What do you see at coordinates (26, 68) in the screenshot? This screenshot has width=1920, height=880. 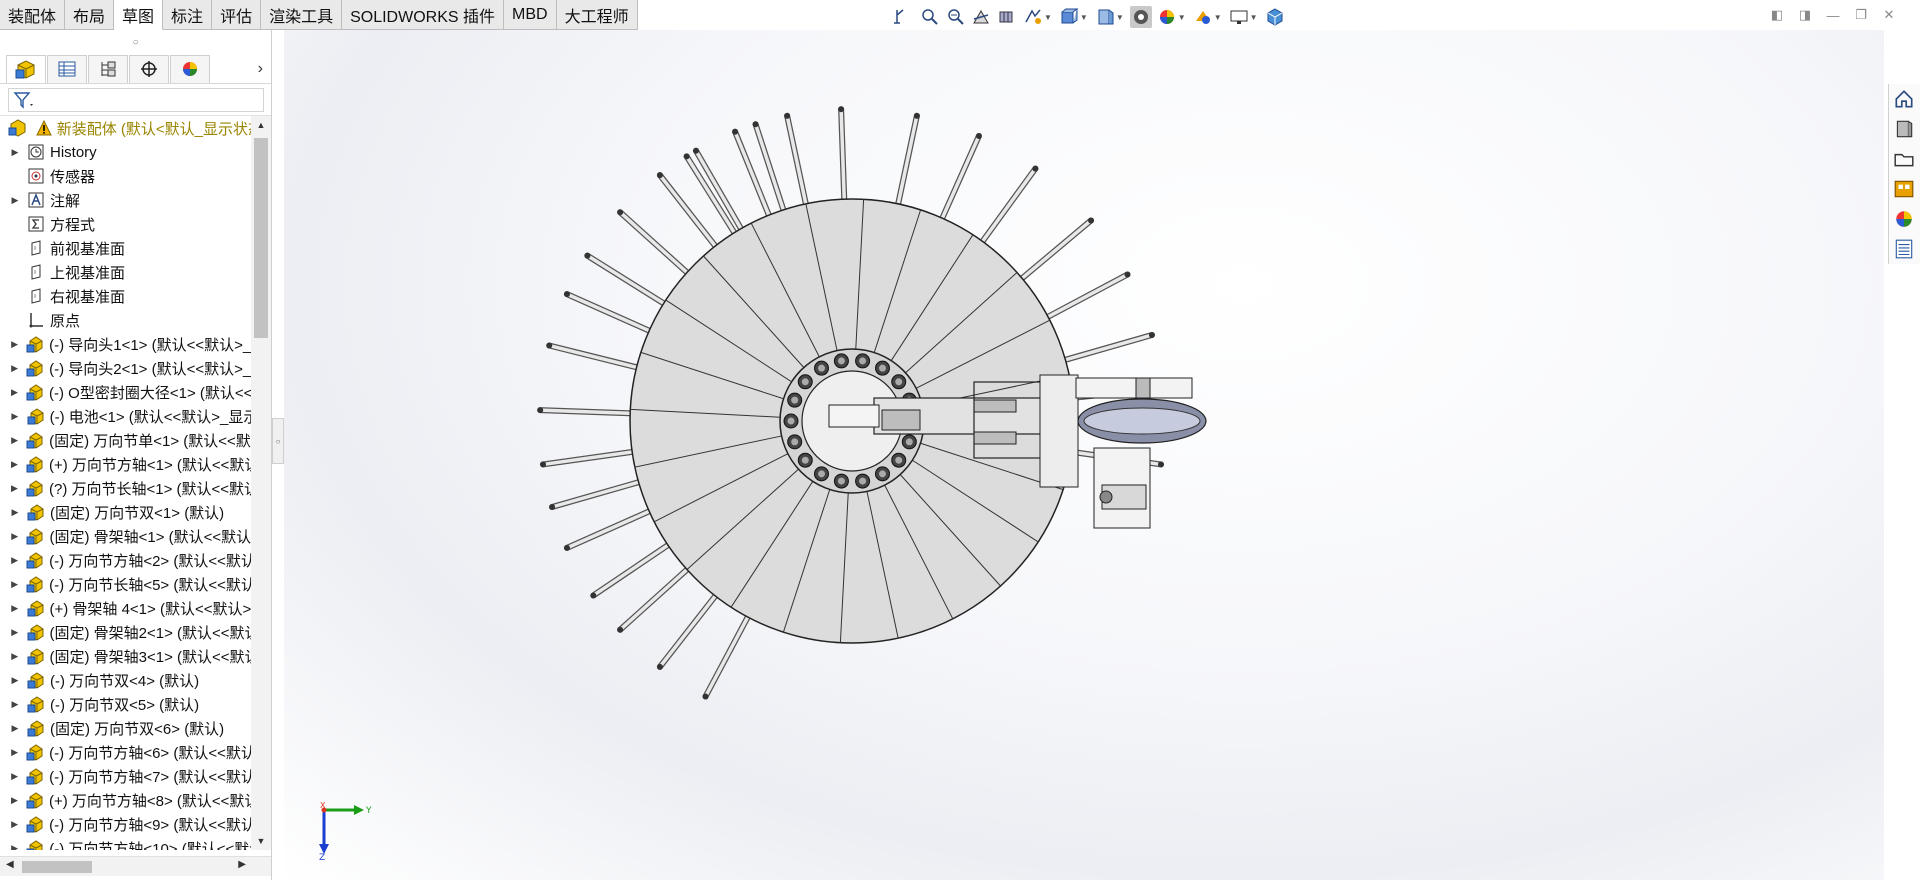 I see `featuremanager-tab` at bounding box center [26, 68].